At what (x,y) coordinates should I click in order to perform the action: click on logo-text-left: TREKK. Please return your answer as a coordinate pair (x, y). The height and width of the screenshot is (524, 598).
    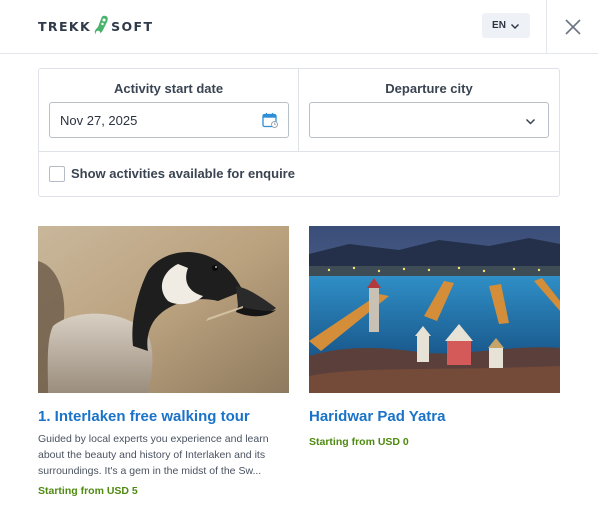
    Looking at the image, I should click on (65, 26).